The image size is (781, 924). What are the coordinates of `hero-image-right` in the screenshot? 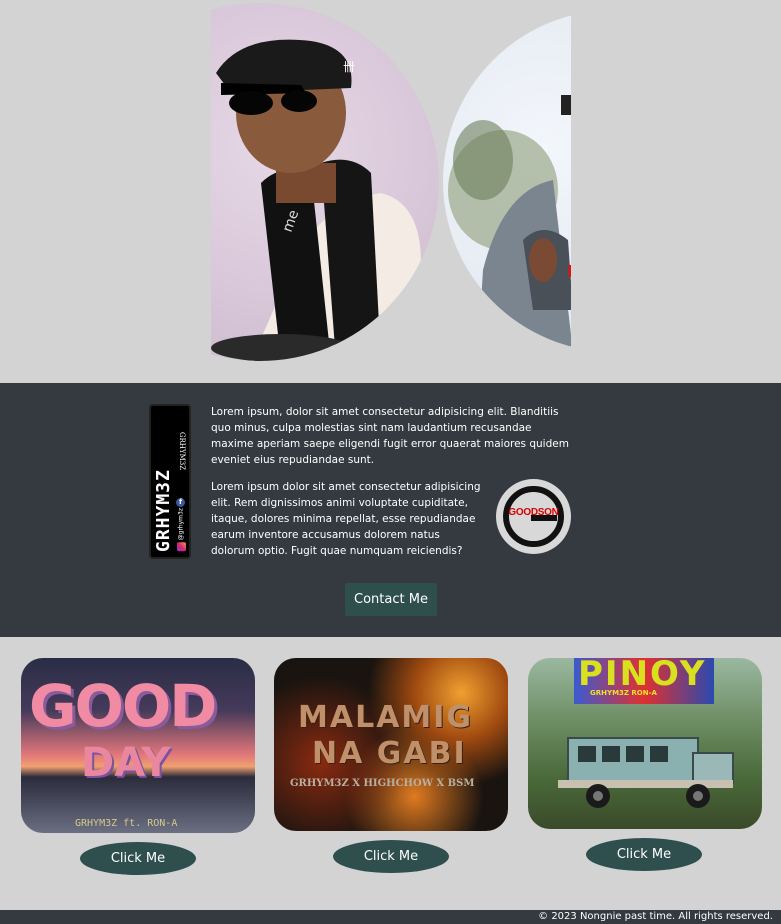 It's located at (506, 191).